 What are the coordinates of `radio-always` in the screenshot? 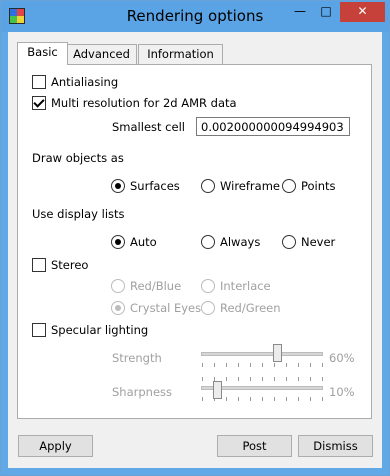 It's located at (208, 242).